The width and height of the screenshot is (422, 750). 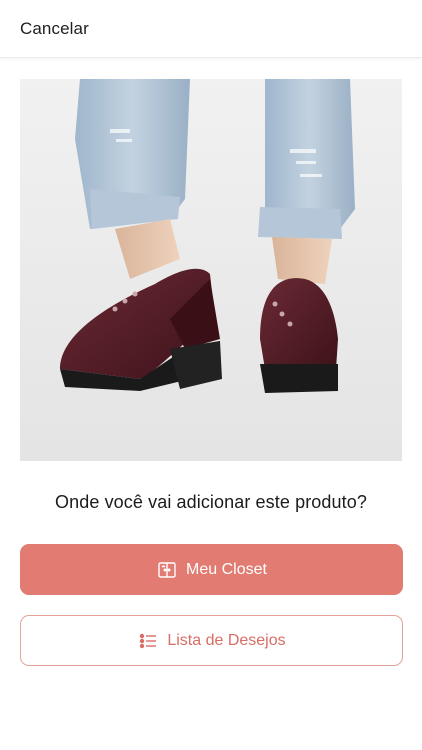 I want to click on cancel-button: Cancelar, so click(x=54, y=29).